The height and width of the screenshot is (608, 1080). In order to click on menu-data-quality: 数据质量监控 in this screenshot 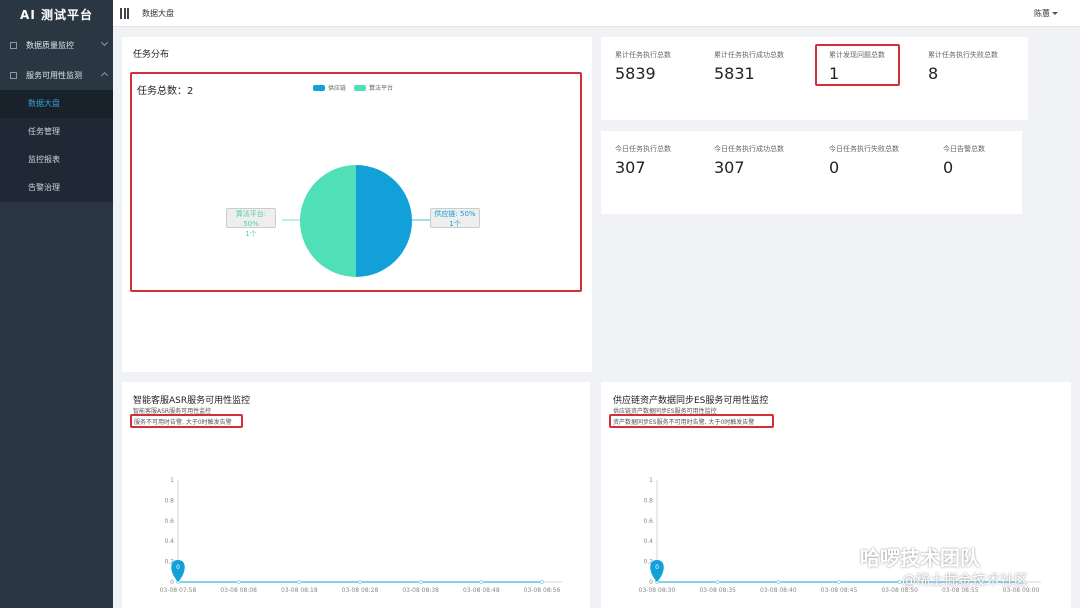, I will do `click(56, 45)`.